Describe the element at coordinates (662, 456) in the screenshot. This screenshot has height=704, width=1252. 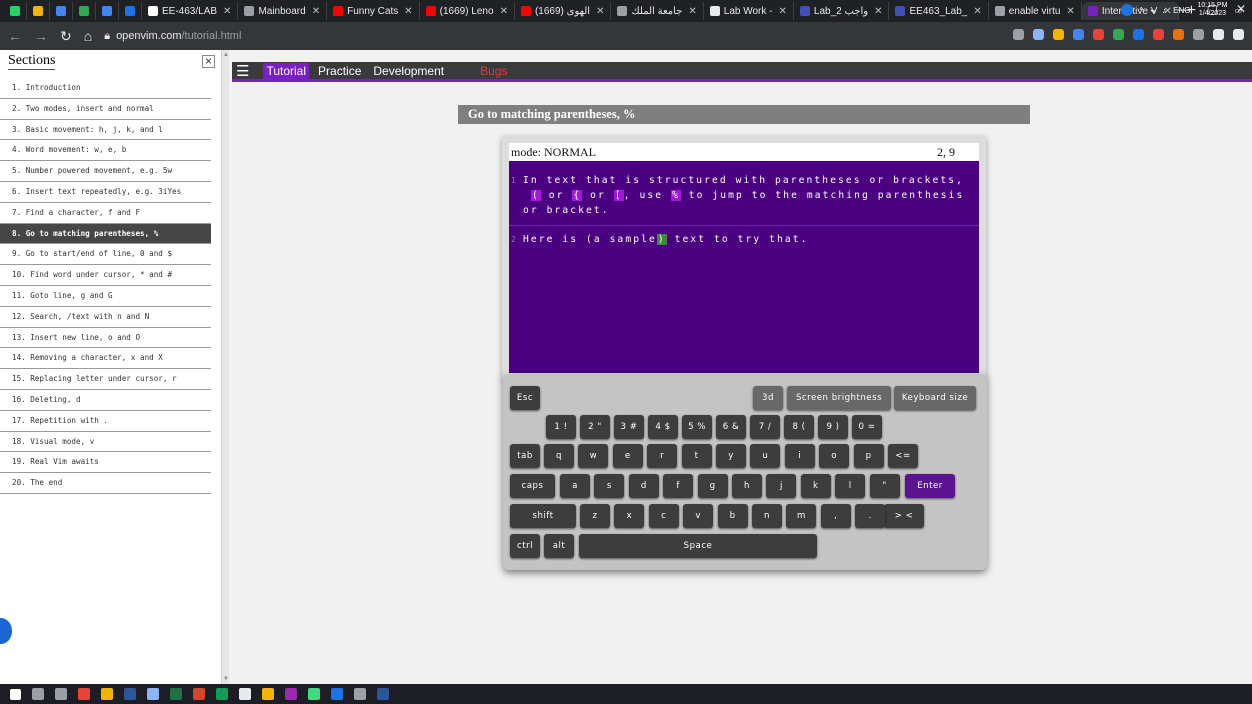
I see `key: r` at that location.